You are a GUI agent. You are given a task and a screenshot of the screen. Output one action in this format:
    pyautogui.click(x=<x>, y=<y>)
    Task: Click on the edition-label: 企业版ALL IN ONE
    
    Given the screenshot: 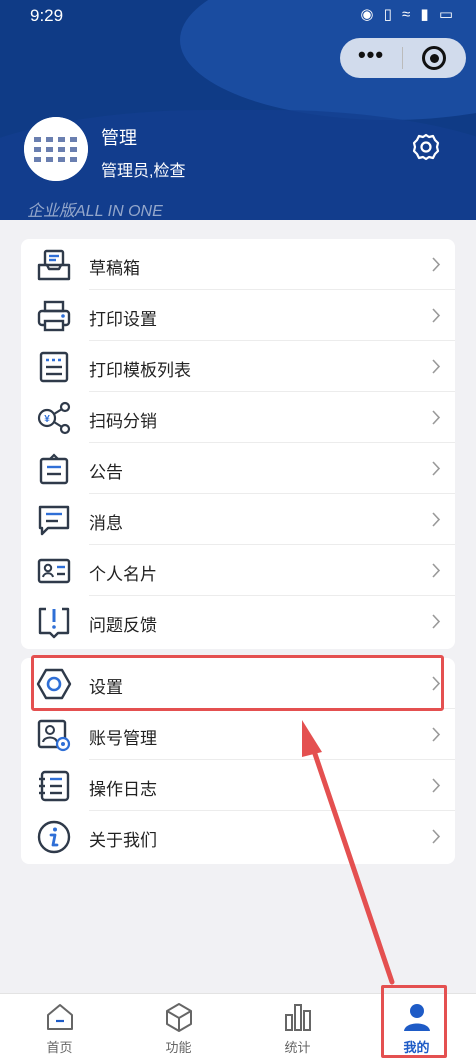 What is the action you would take?
    pyautogui.click(x=95, y=211)
    